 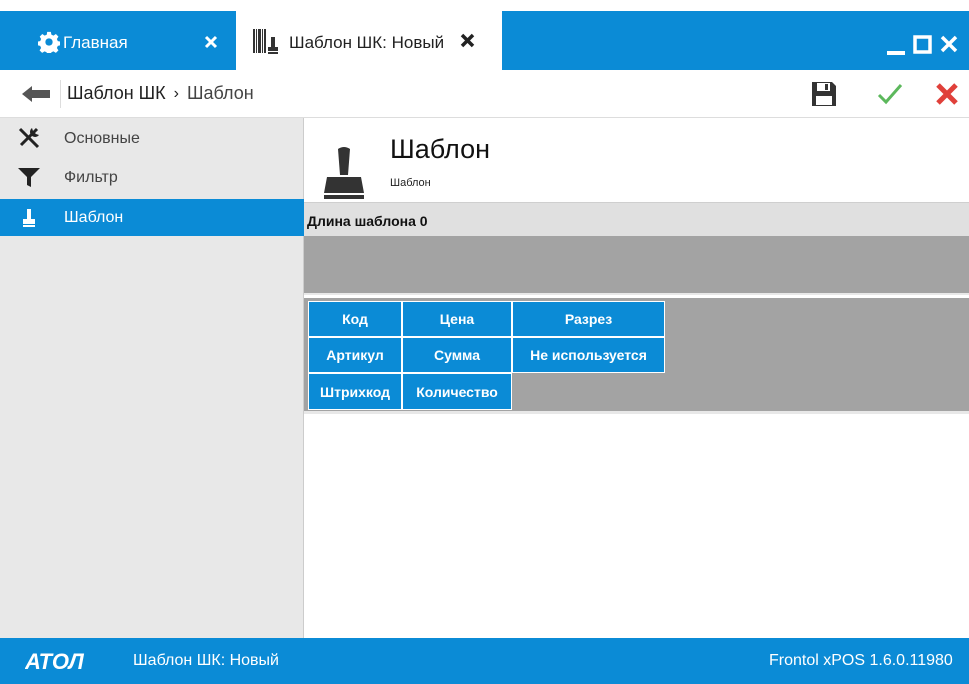 I want to click on field-button-unused: Не используется, so click(x=588, y=355).